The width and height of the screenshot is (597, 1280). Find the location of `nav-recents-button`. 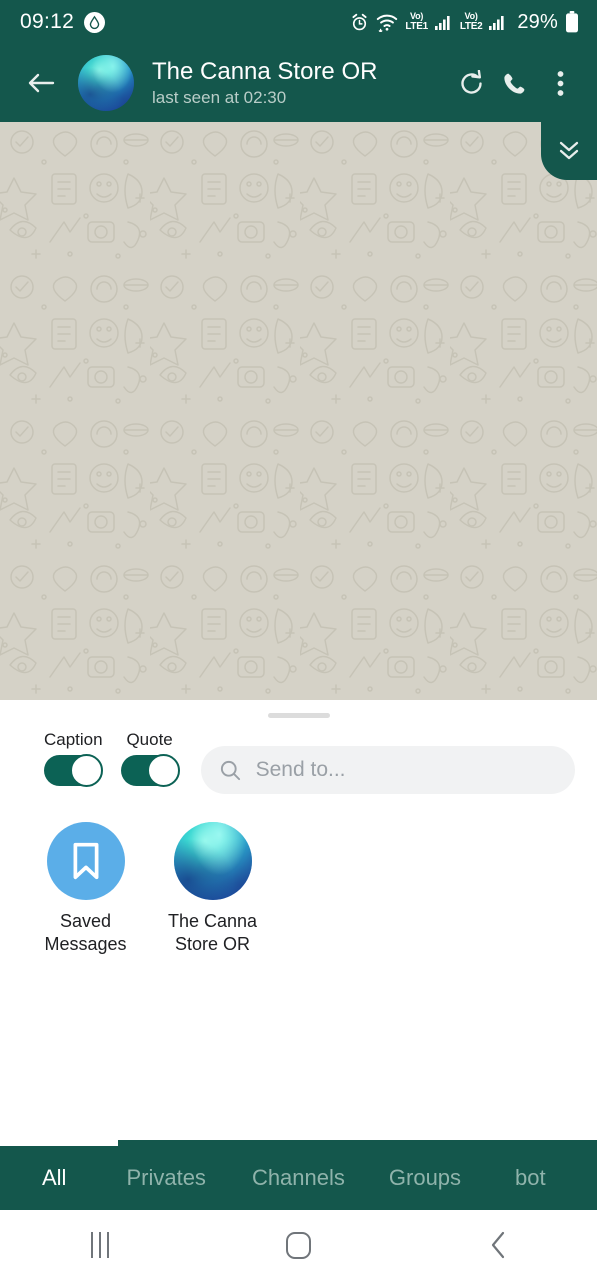

nav-recents-button is located at coordinates (99, 1245).